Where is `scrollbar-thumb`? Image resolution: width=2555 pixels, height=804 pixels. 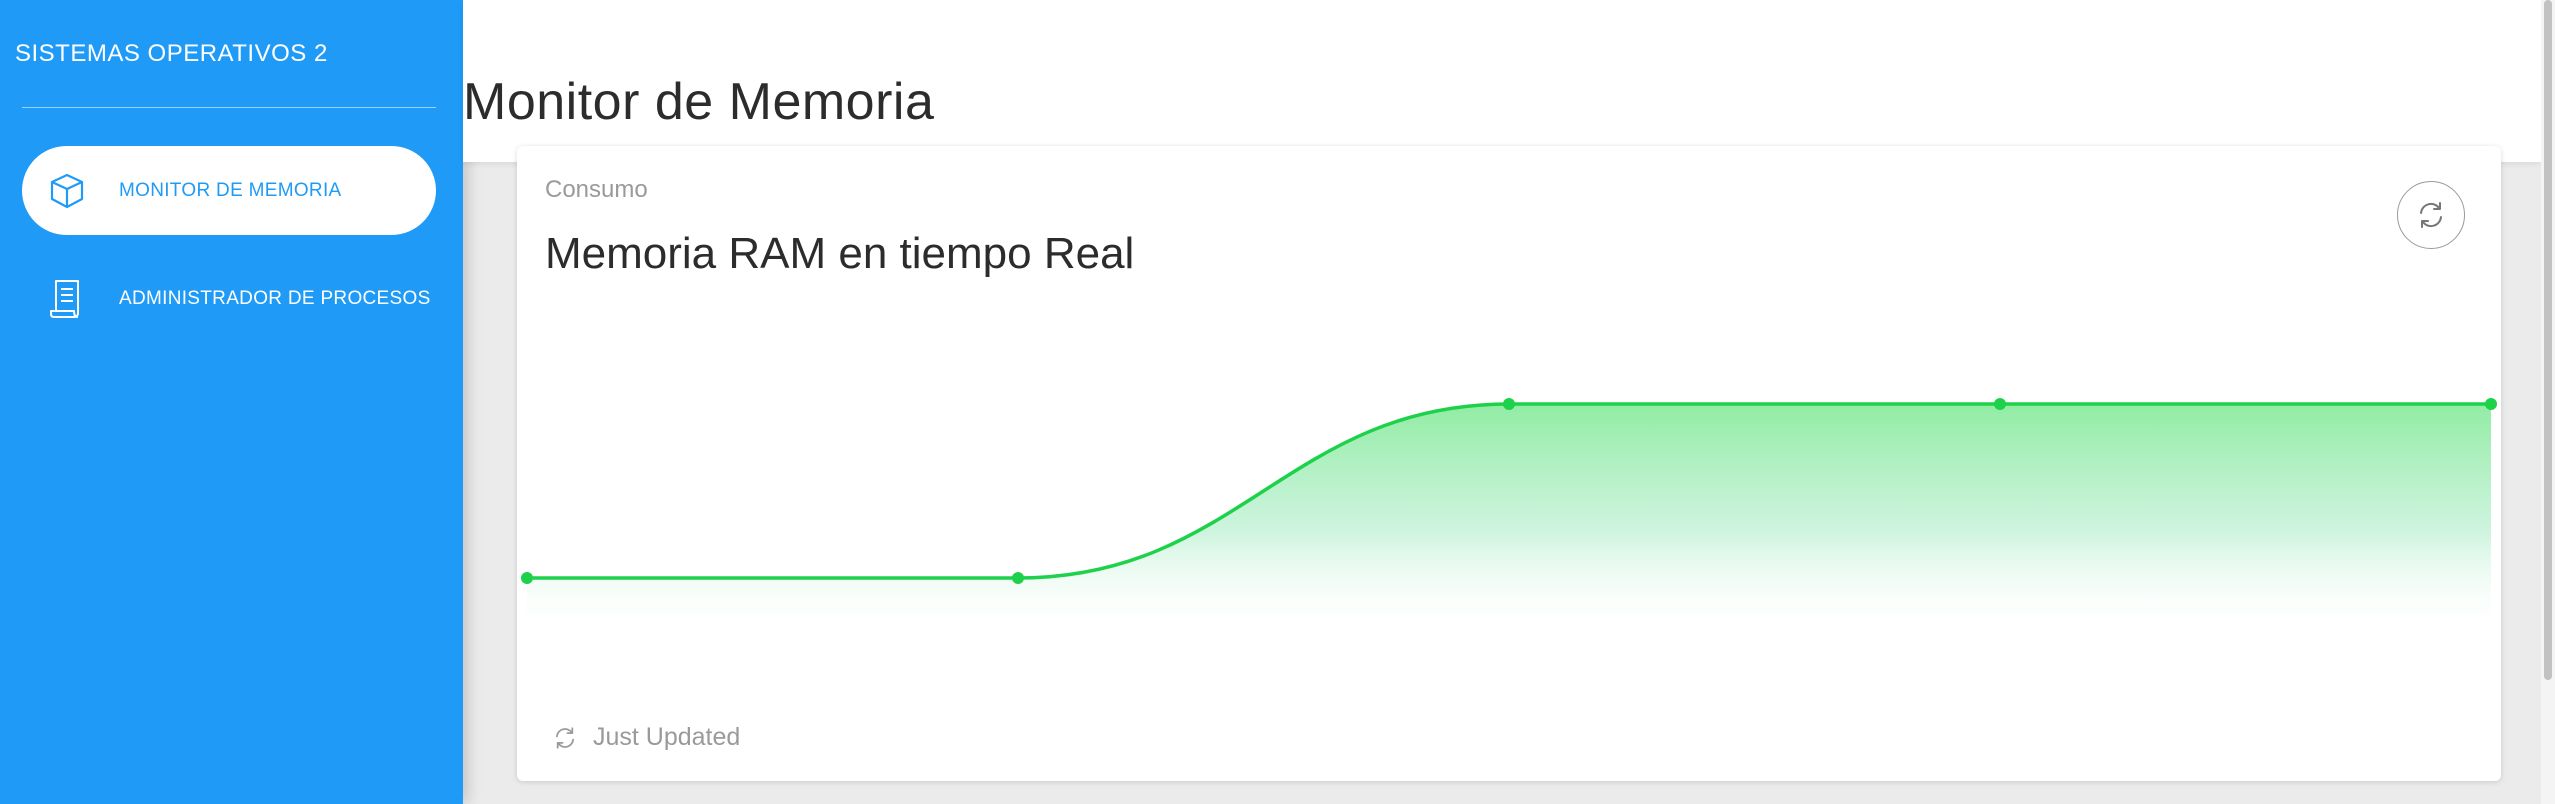 scrollbar-thumb is located at coordinates (2548, 340).